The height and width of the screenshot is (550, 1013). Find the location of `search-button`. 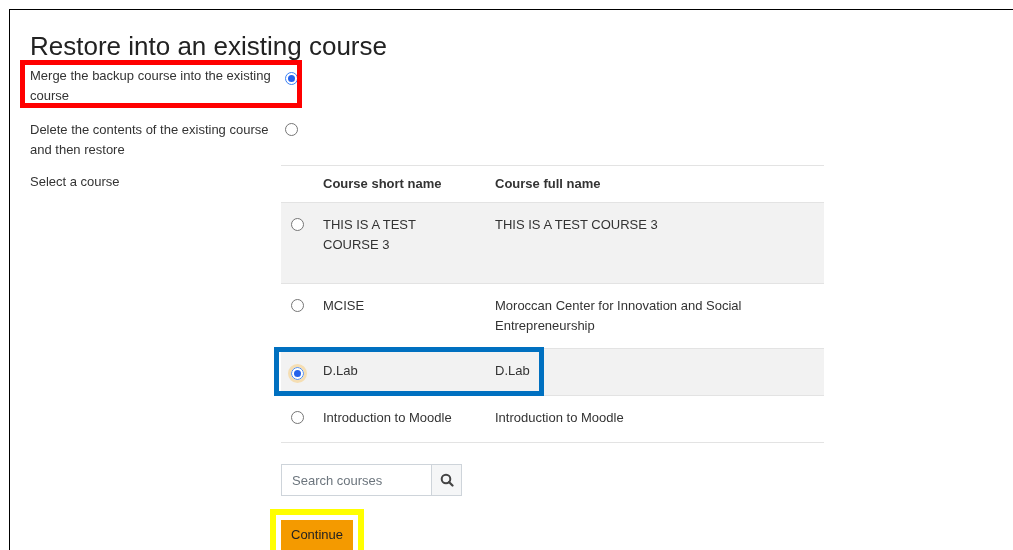

search-button is located at coordinates (447, 480).